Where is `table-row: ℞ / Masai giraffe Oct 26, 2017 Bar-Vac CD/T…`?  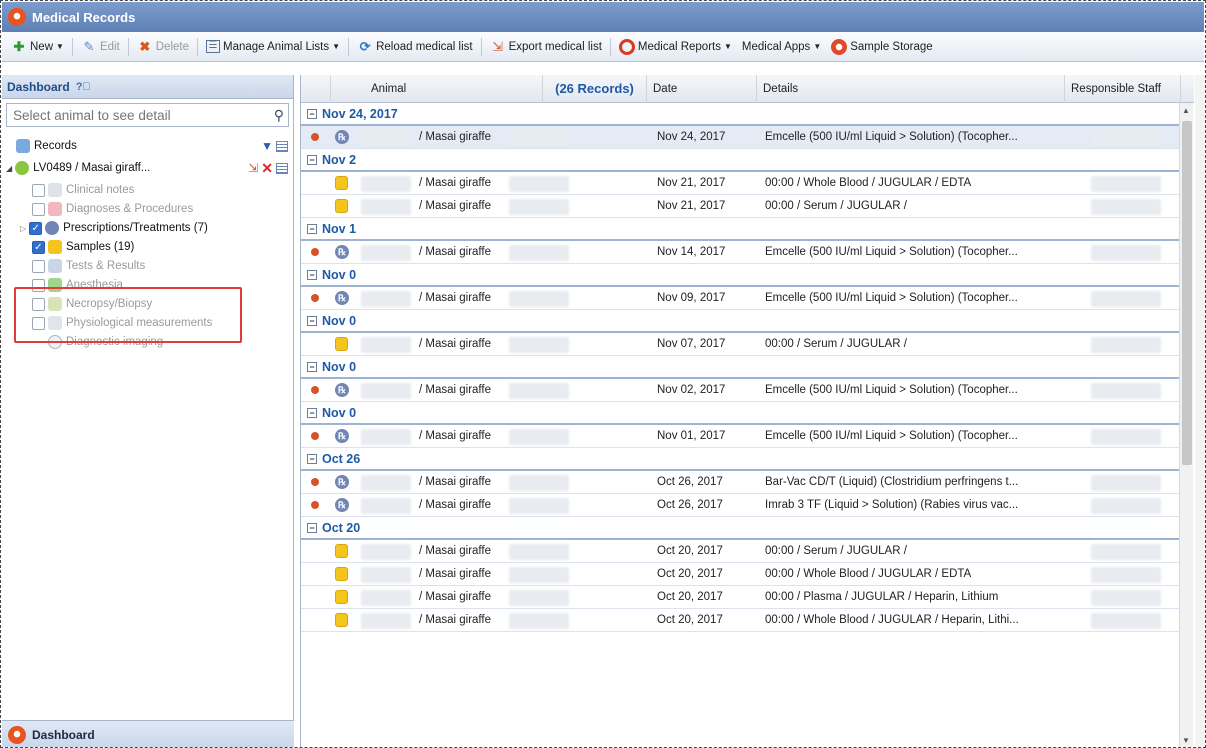
table-row: ℞ / Masai giraffe Oct 26, 2017 Bar-Vac CD/T… is located at coordinates (741, 482).